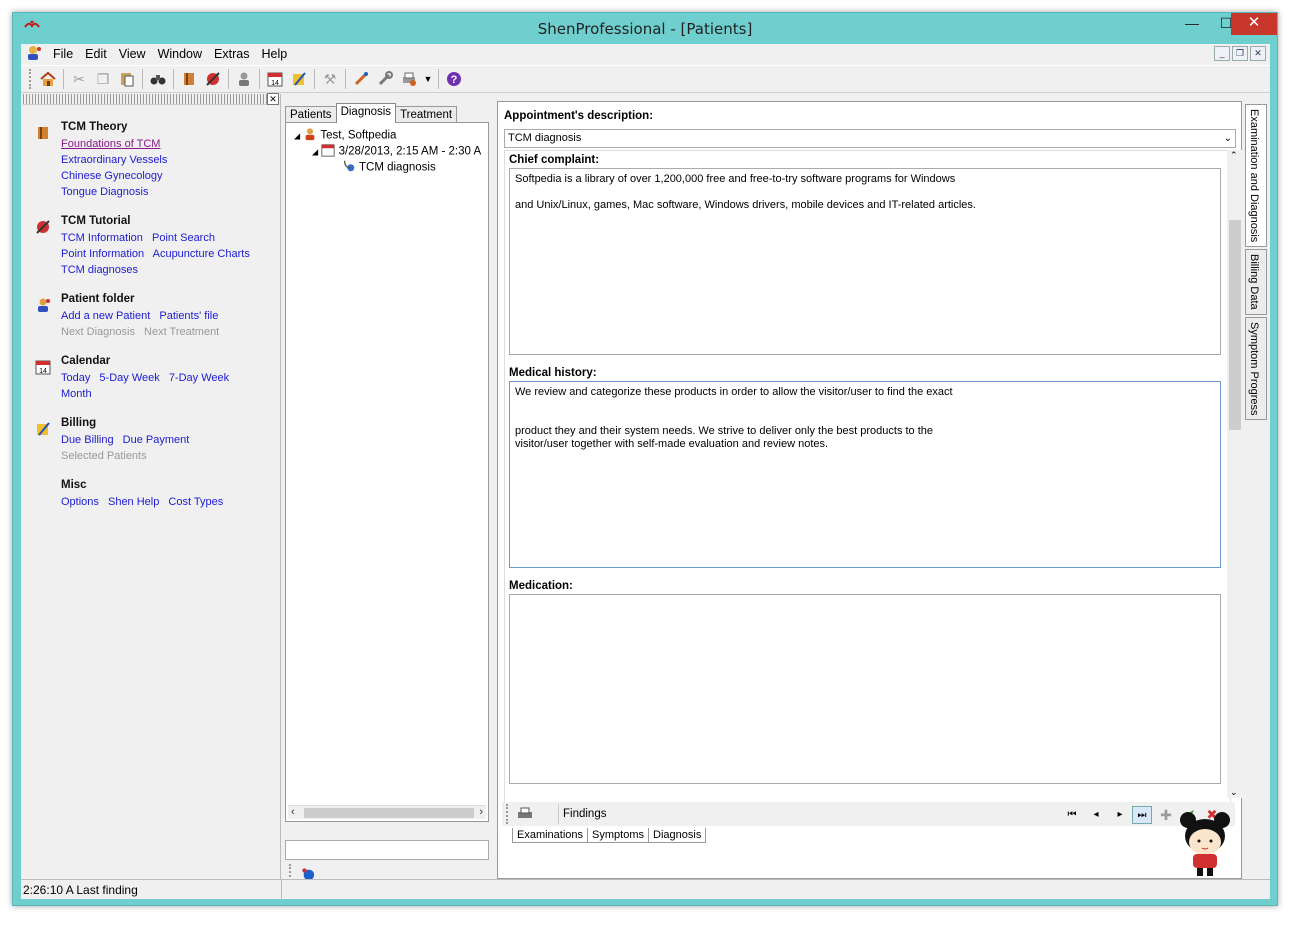  What do you see at coordinates (1120, 815) in the screenshot?
I see `next-record-icon: ▸` at bounding box center [1120, 815].